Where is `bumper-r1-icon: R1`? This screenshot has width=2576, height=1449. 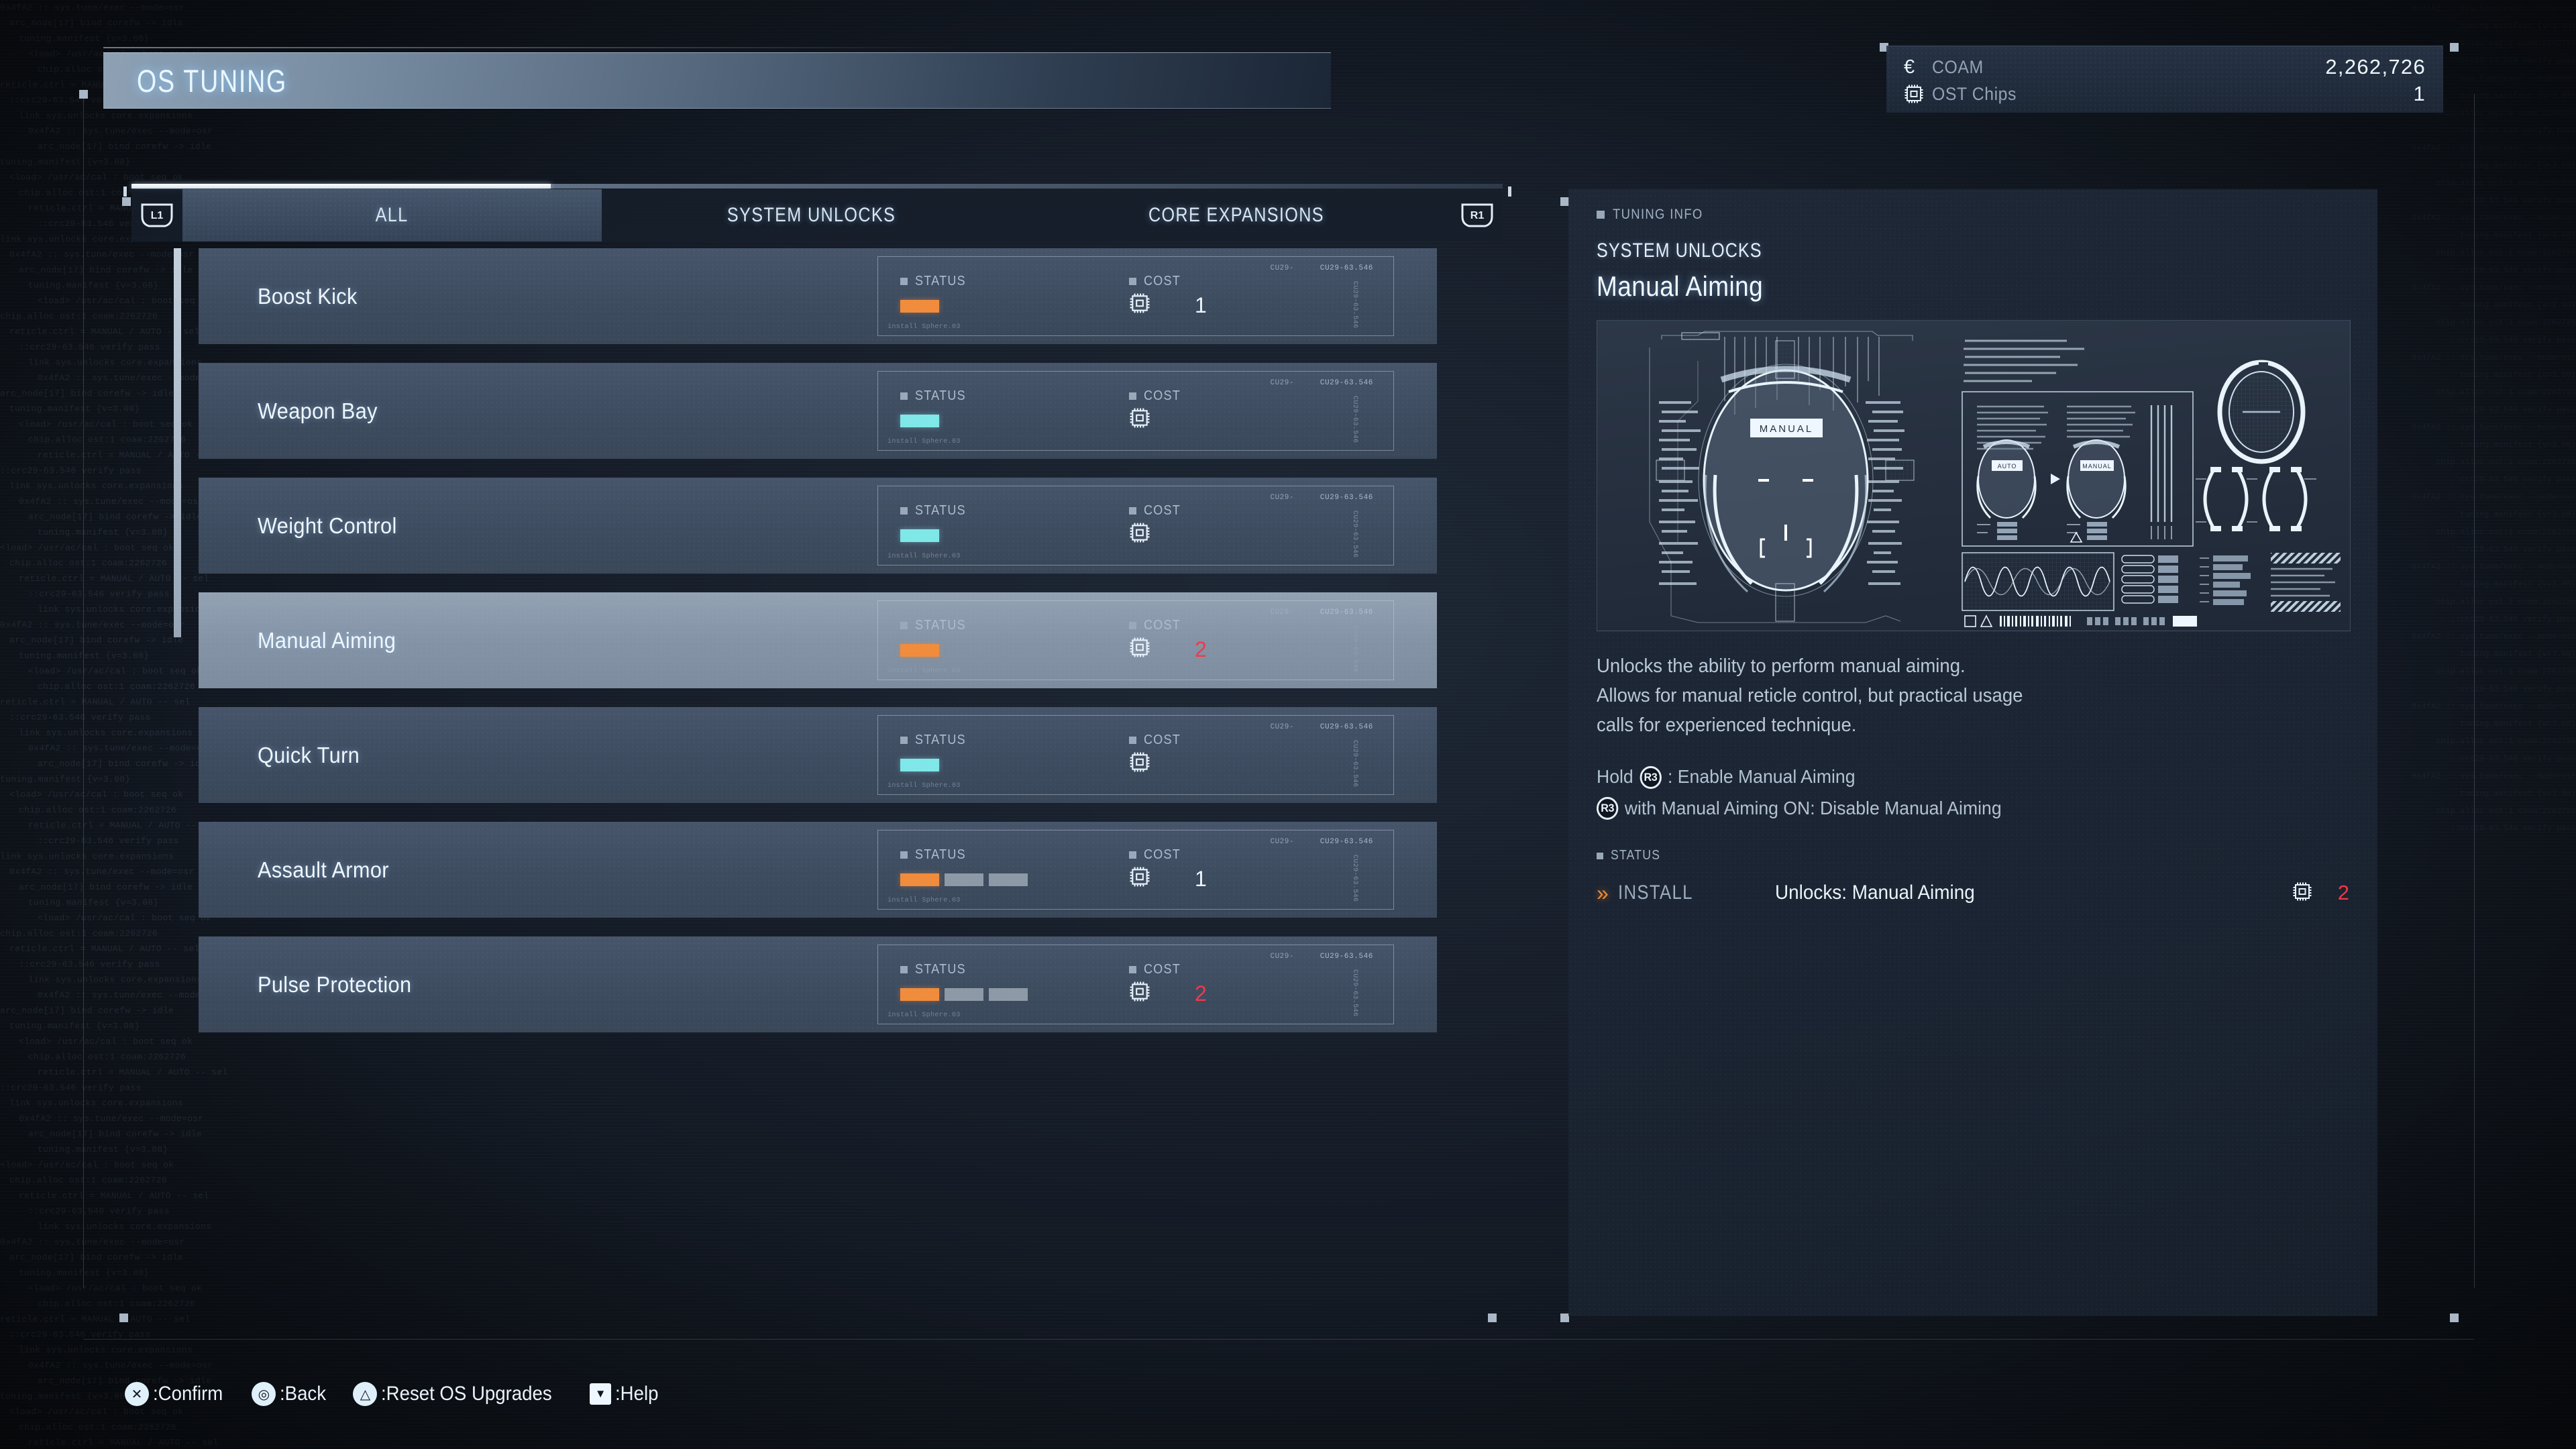 bumper-r1-icon: R1 is located at coordinates (1477, 215).